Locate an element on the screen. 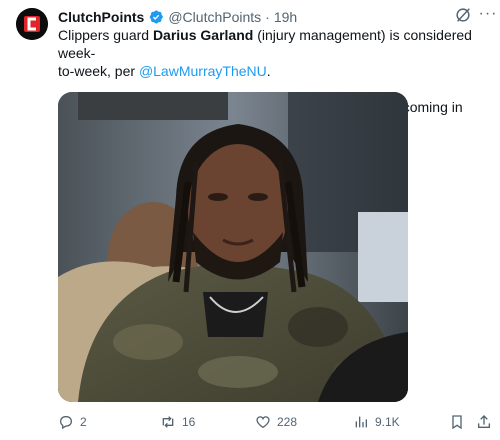 This screenshot has height=440, width=500. reply-icon is located at coordinates (66, 423).